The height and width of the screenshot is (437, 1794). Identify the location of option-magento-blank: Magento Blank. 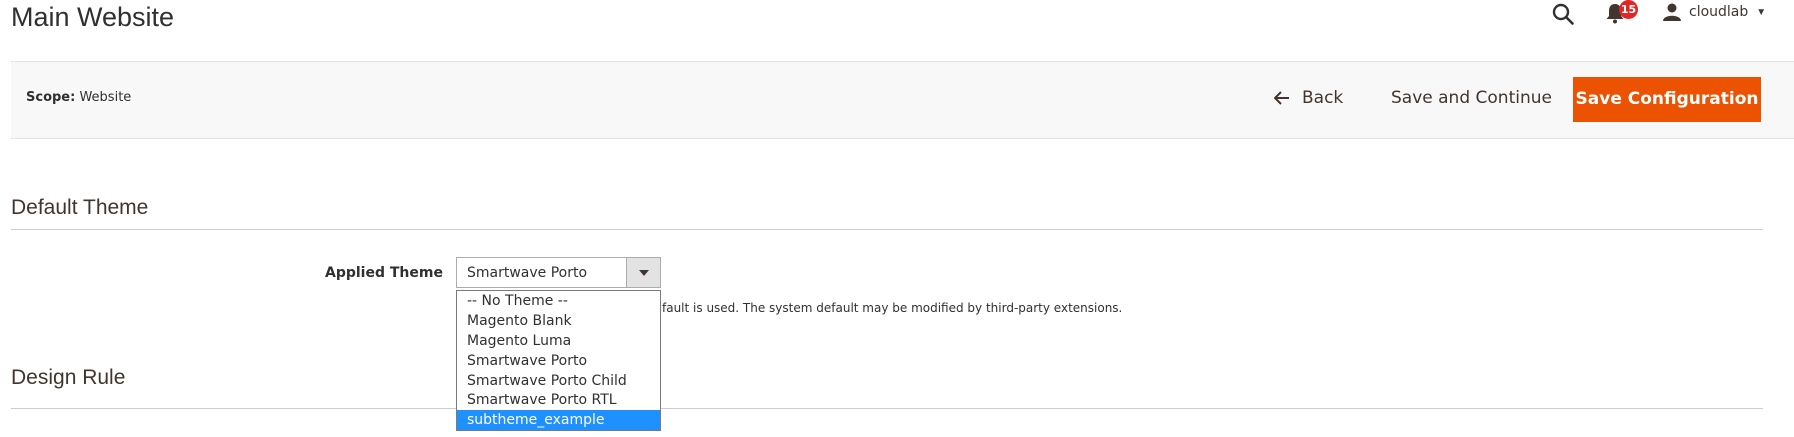
(558, 321).